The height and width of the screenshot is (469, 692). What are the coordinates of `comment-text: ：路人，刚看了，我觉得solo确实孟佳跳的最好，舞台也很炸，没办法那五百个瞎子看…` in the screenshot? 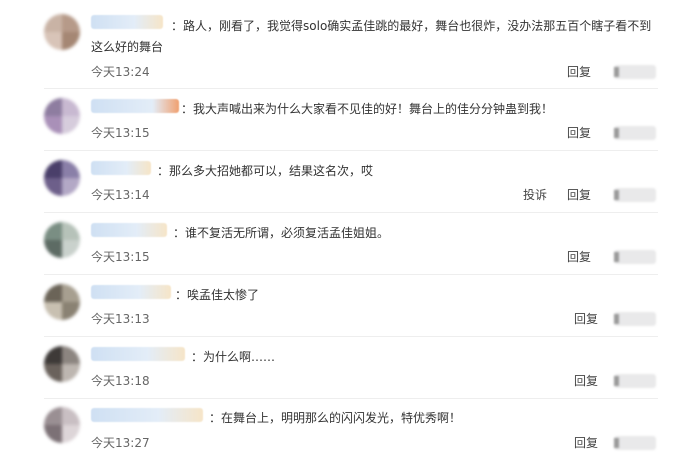 It's located at (371, 36).